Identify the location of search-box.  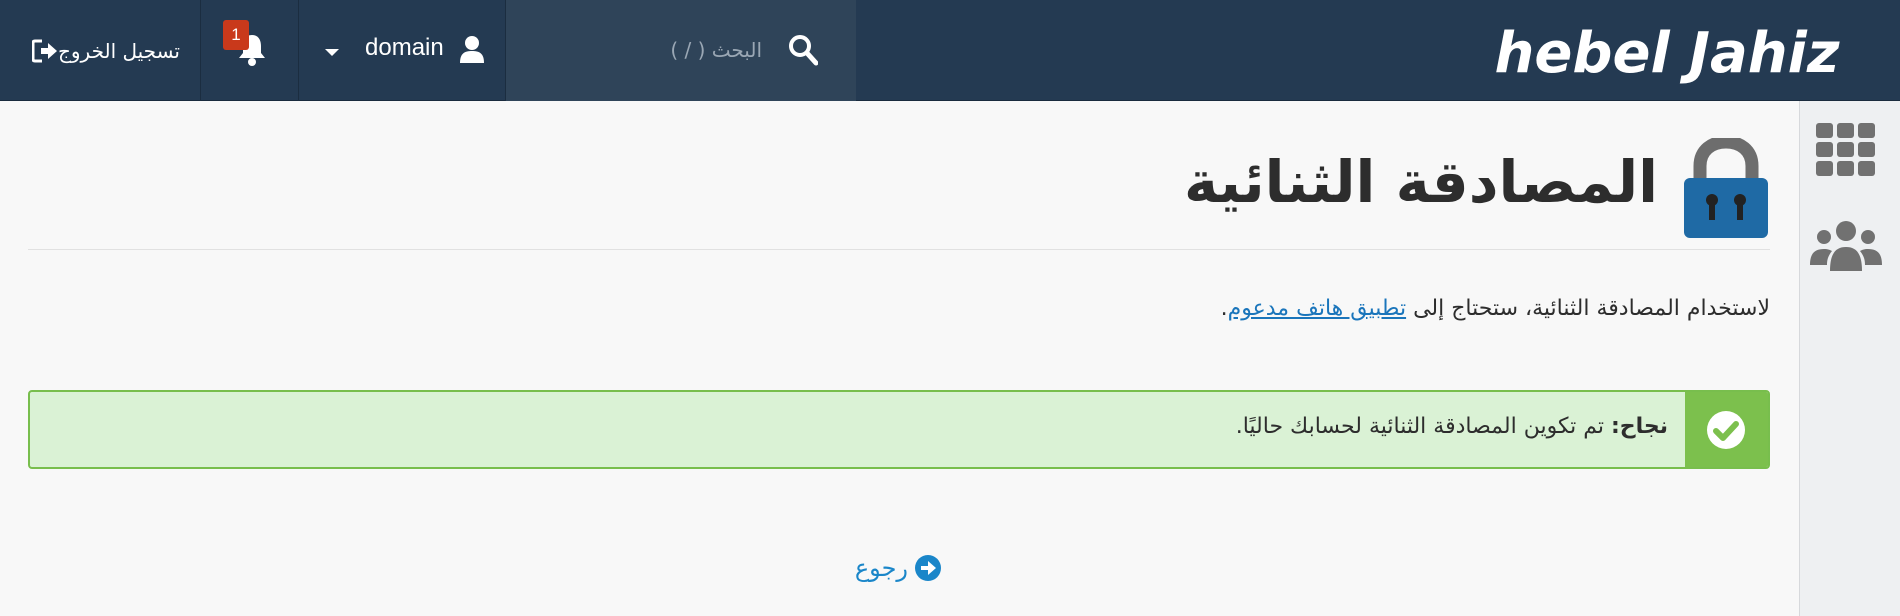
(681, 50).